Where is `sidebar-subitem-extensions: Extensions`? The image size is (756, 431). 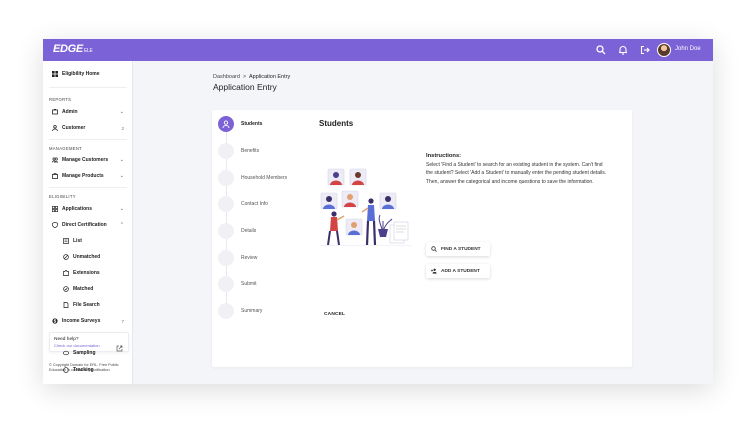 sidebar-subitem-extensions: Extensions is located at coordinates (81, 273).